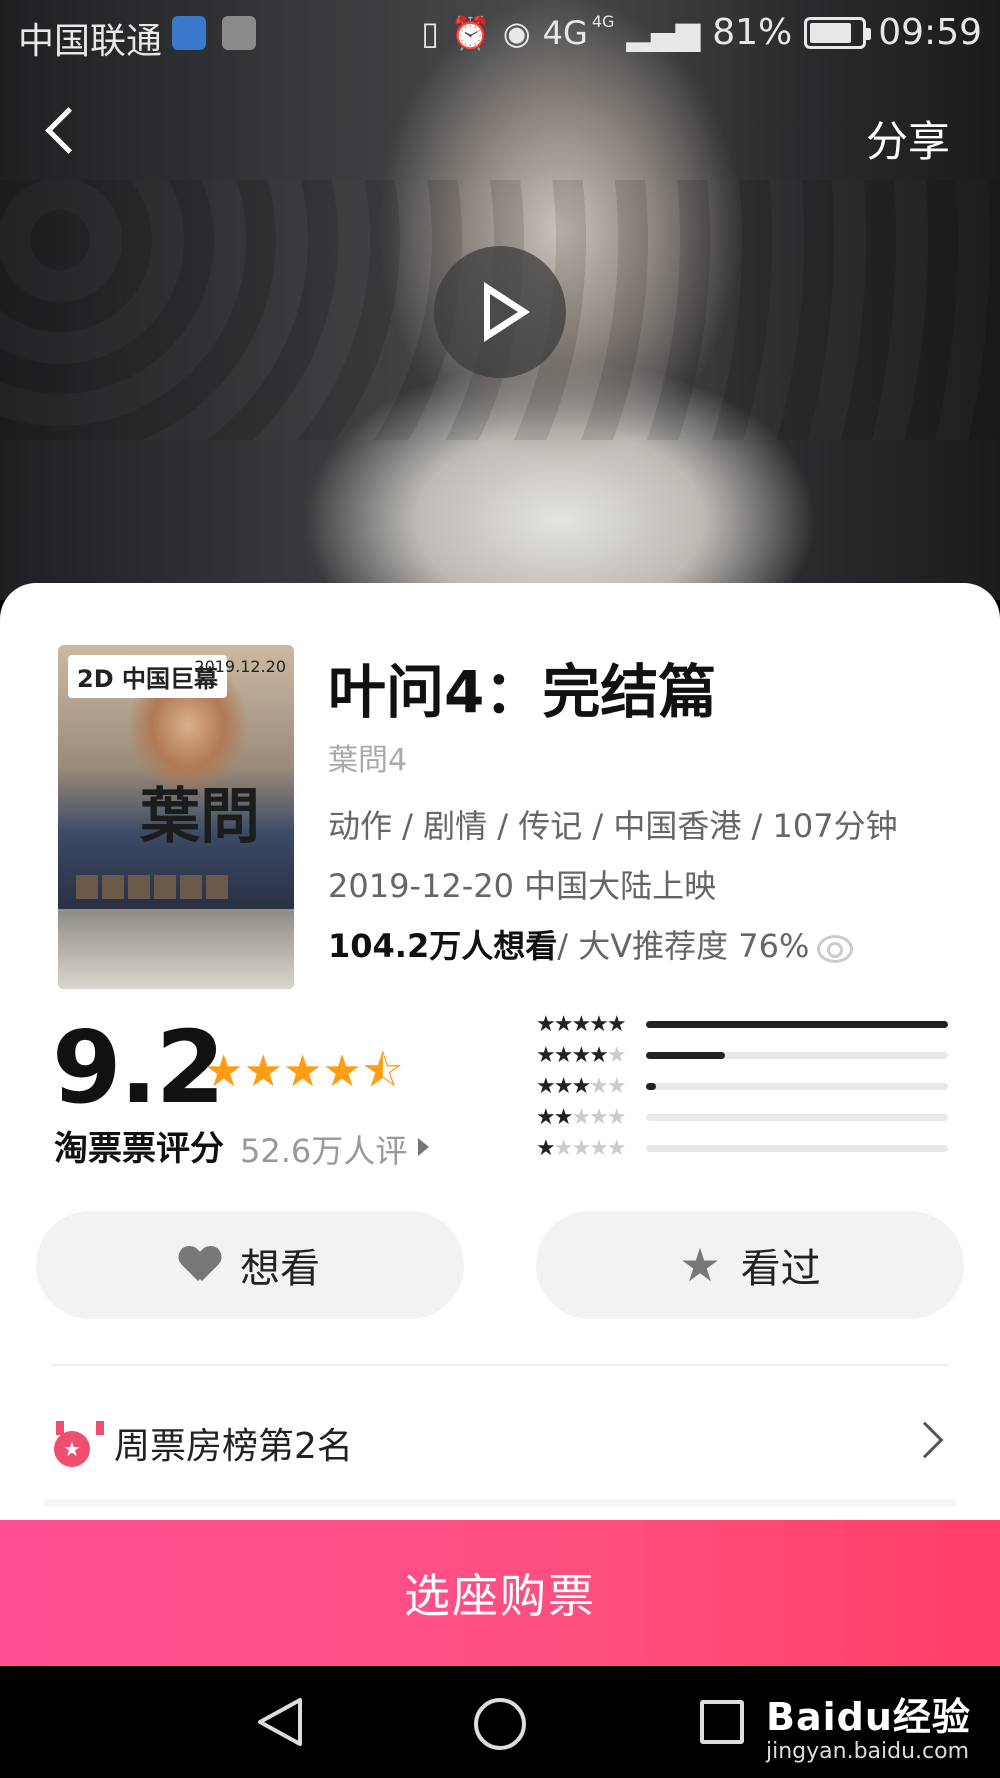  Describe the element at coordinates (603, 21) in the screenshot. I see `network-type-small-label: 4G` at that location.